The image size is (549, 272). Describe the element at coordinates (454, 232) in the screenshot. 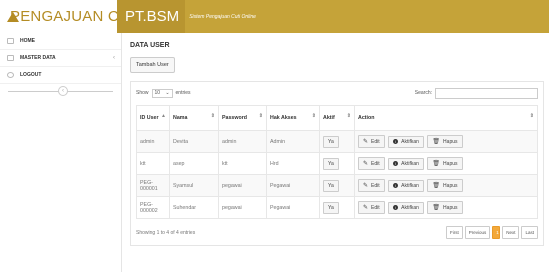

I see `pagination-first: First` at that location.